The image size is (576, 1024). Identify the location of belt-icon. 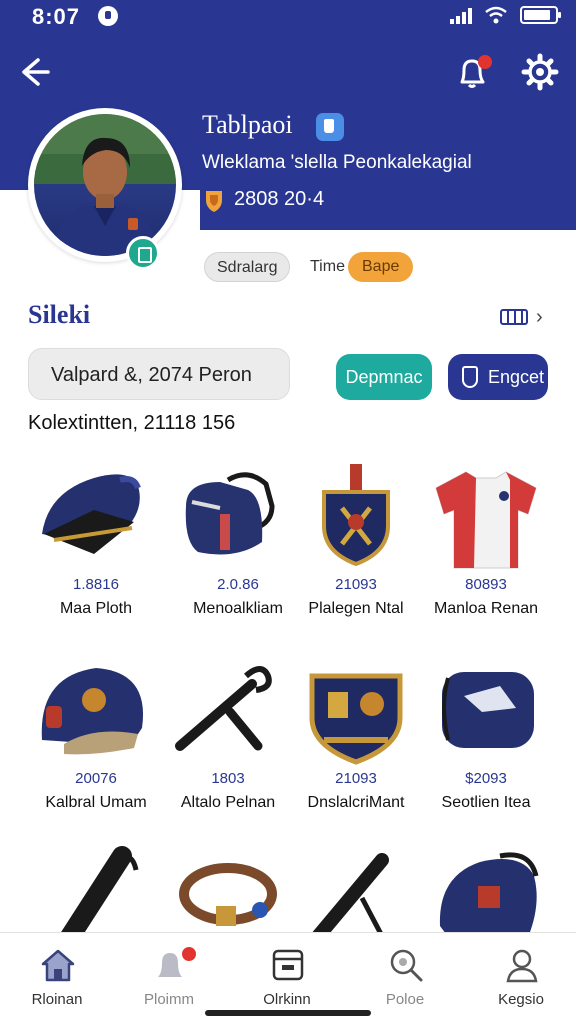
(228, 894).